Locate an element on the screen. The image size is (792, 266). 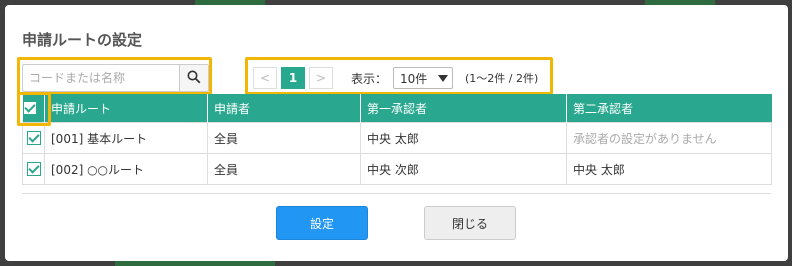
header-second-approver: 第二承認者 is located at coordinates (669, 108).